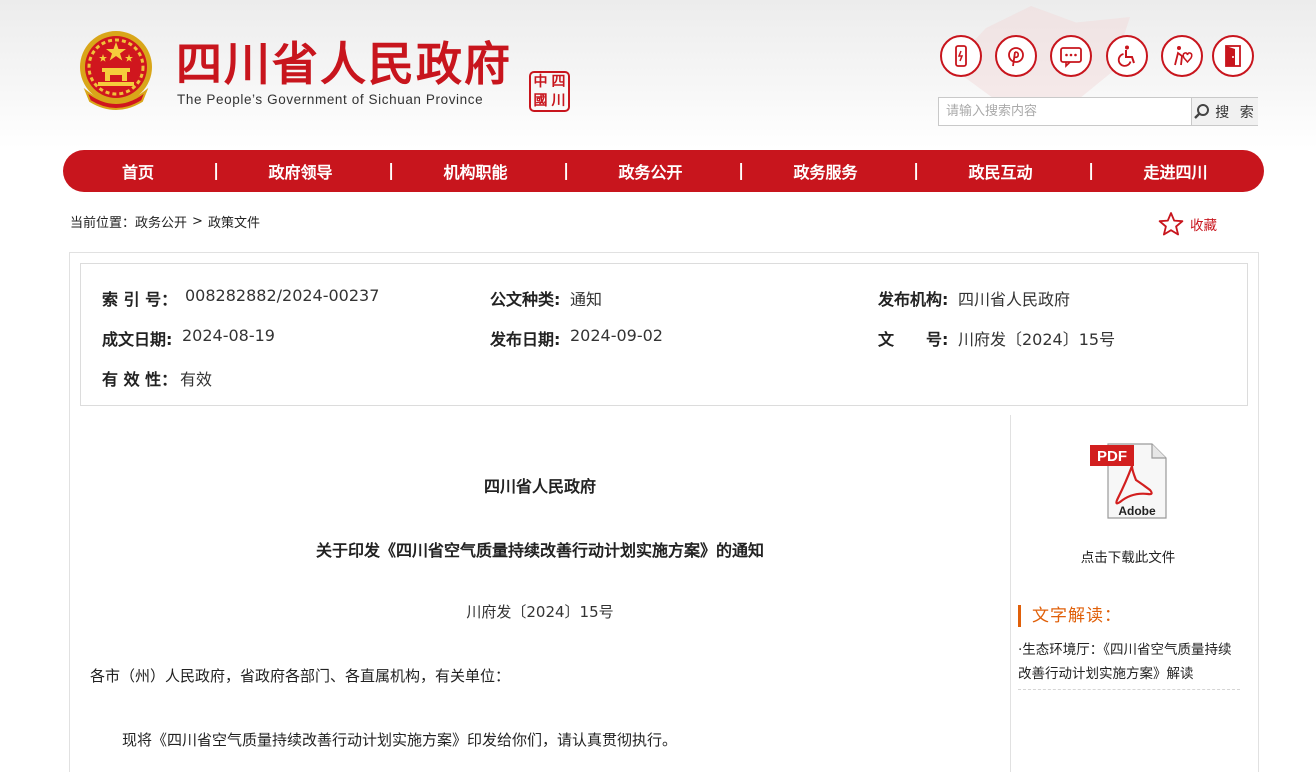  I want to click on pdf-download-icon: PDF Adobe, so click(1129, 481).